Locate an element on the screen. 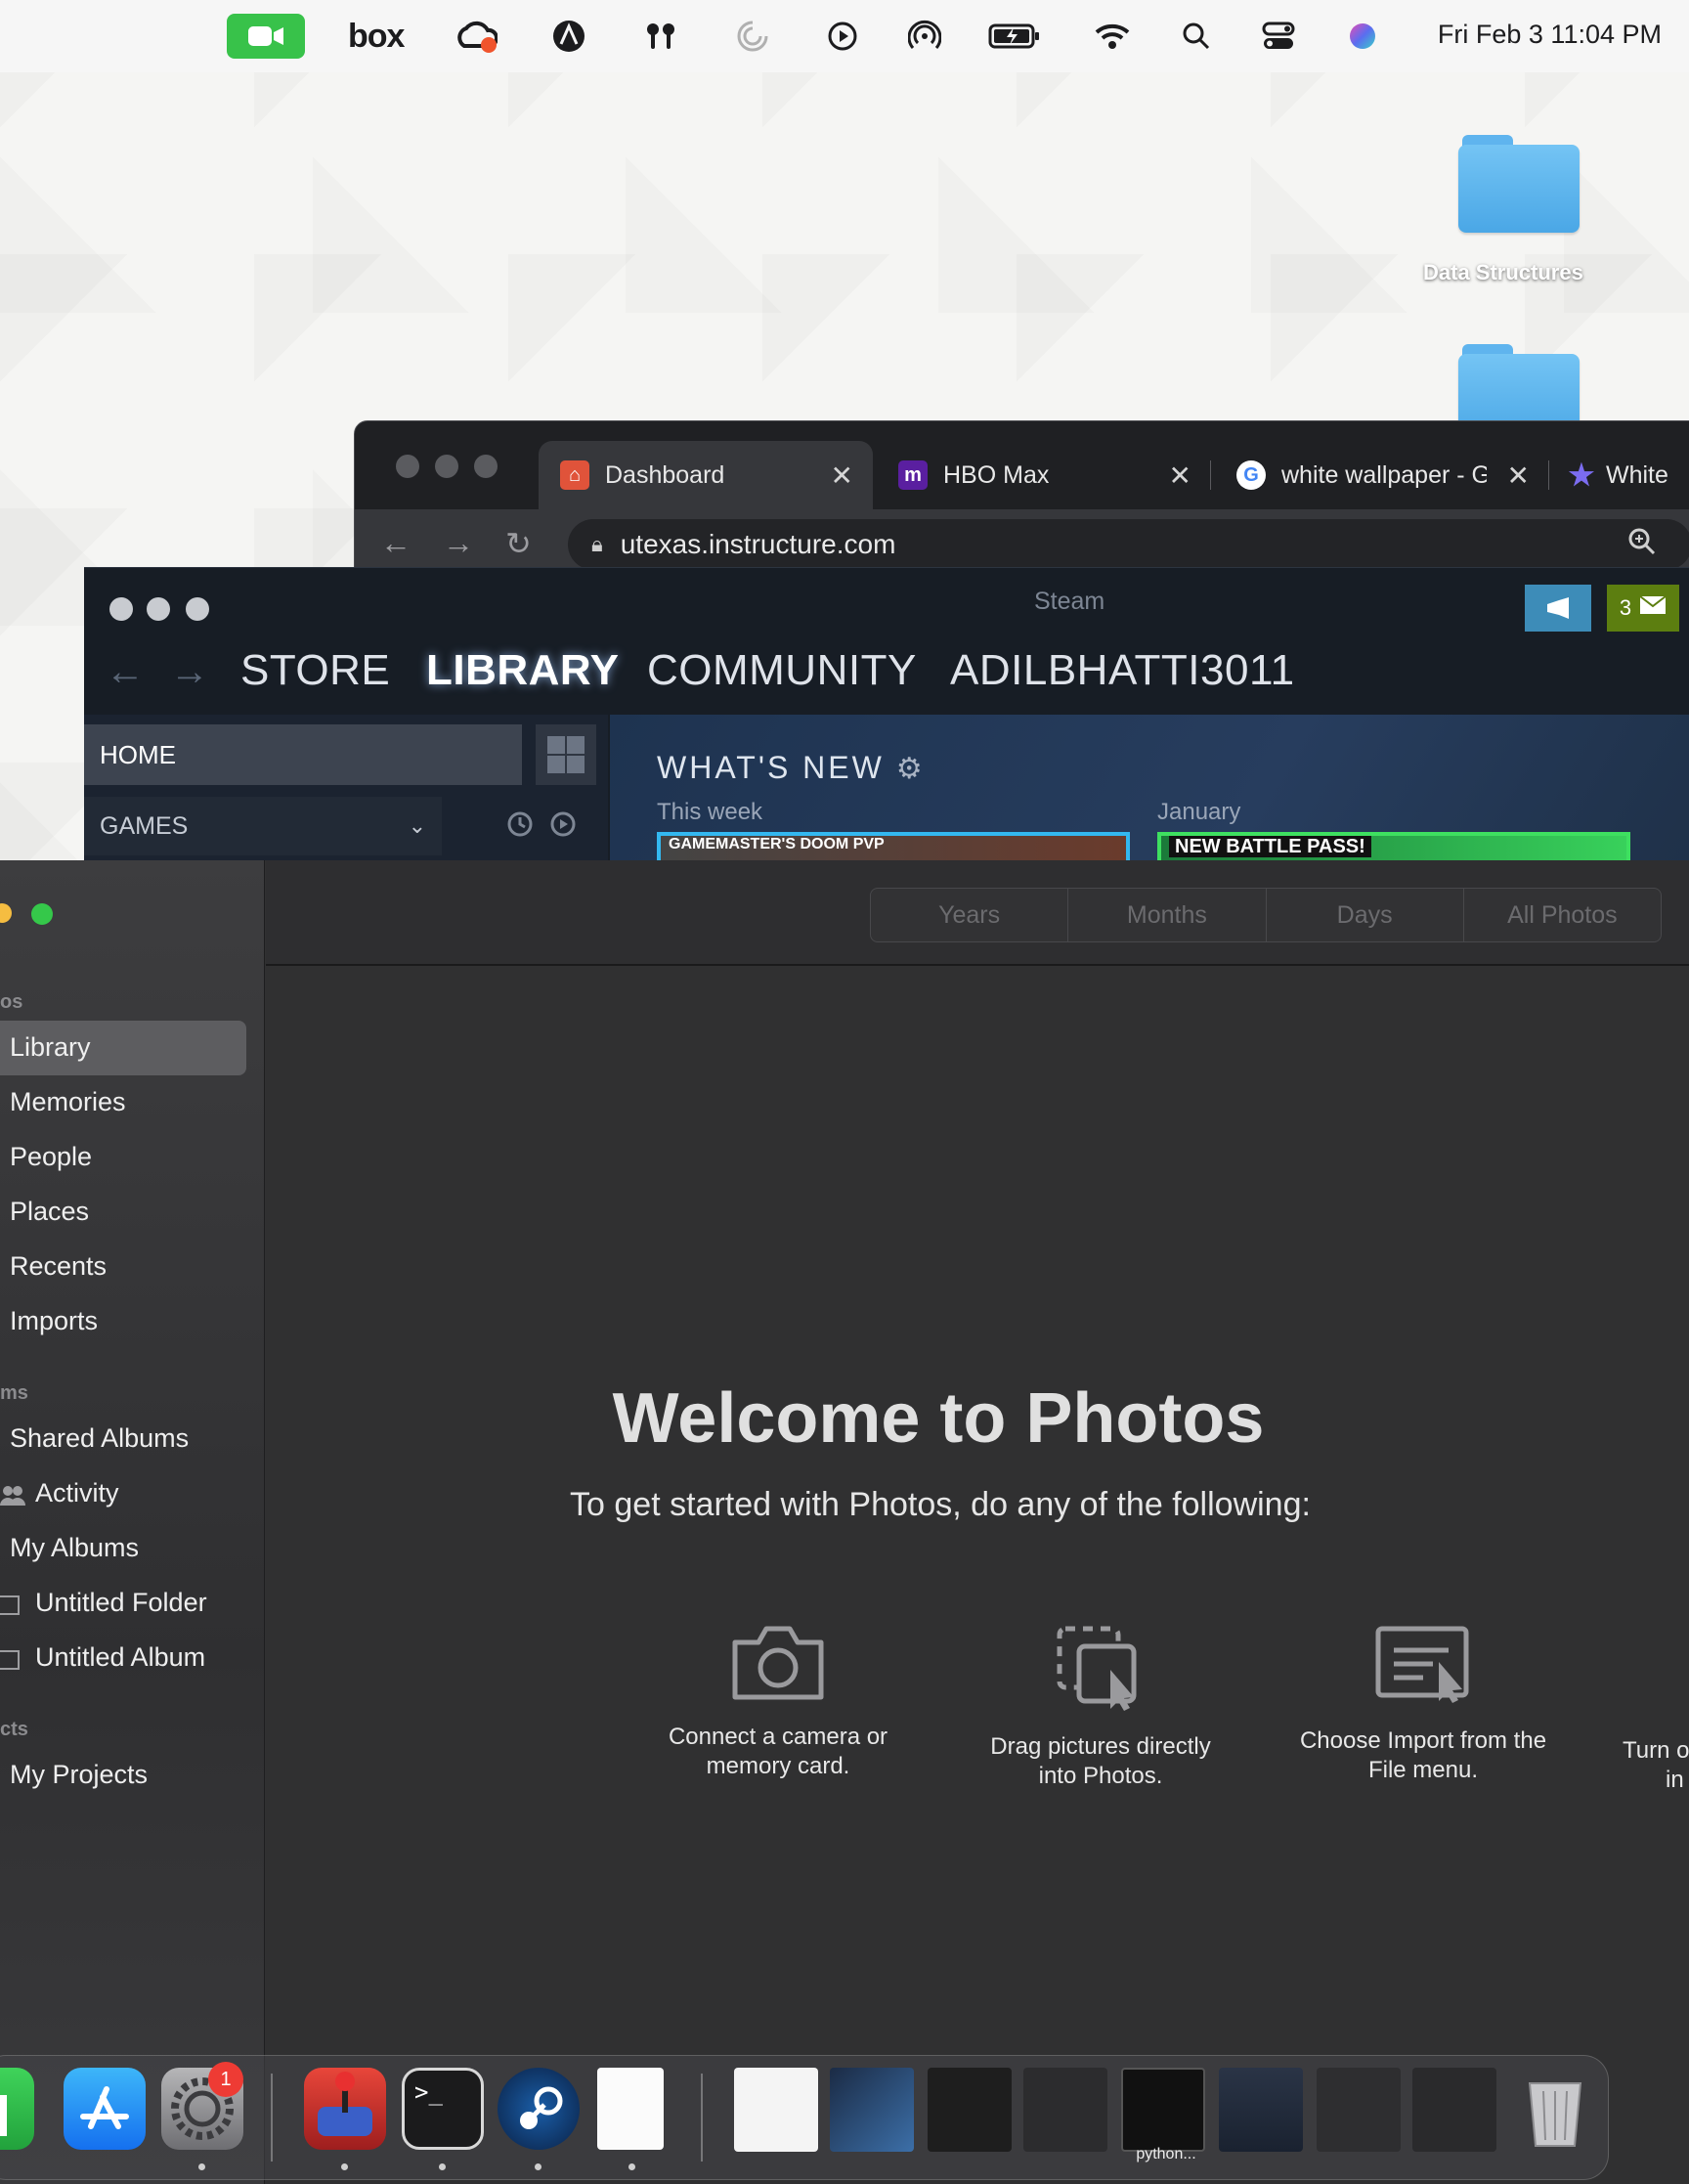  tab-white: ★ White is located at coordinates (1621, 475).